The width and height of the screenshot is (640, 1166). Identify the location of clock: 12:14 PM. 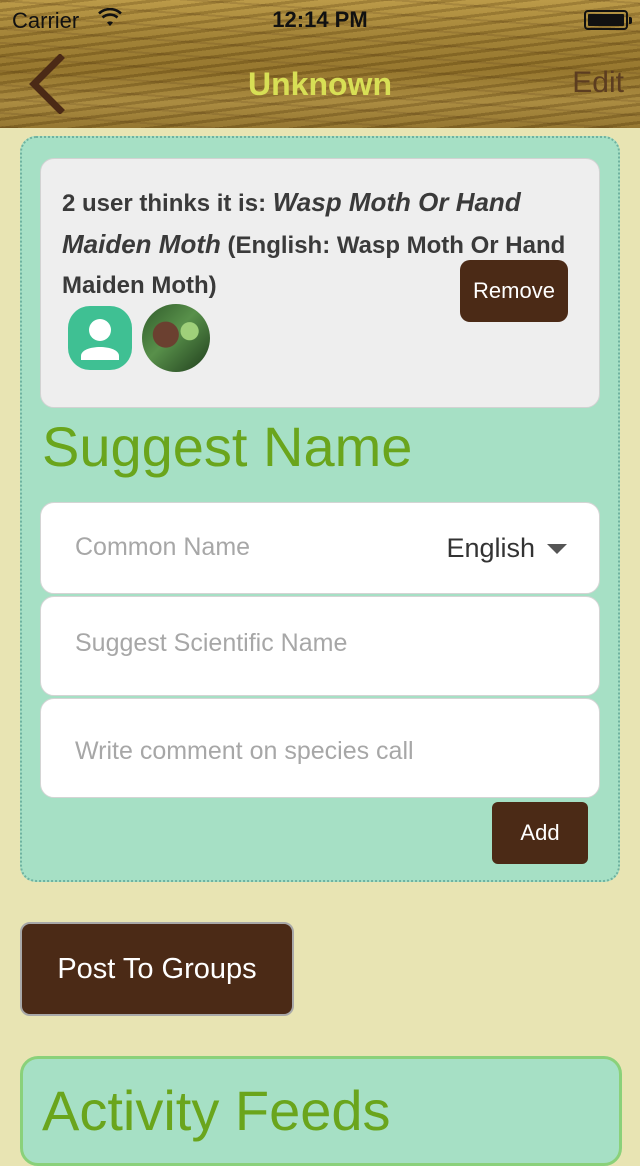
(320, 19).